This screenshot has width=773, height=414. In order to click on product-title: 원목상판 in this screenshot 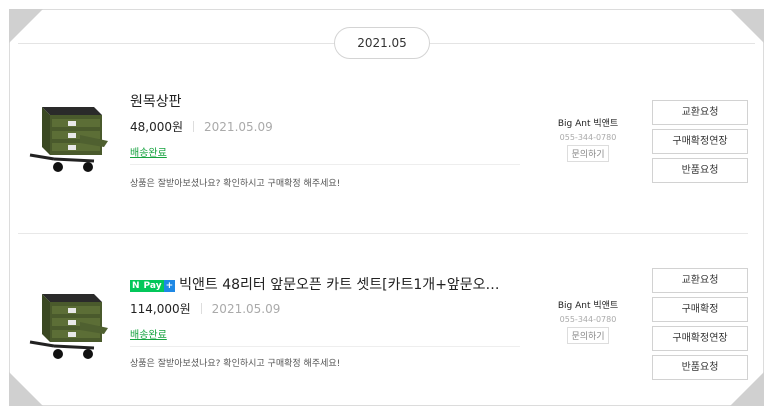, I will do `click(156, 101)`.